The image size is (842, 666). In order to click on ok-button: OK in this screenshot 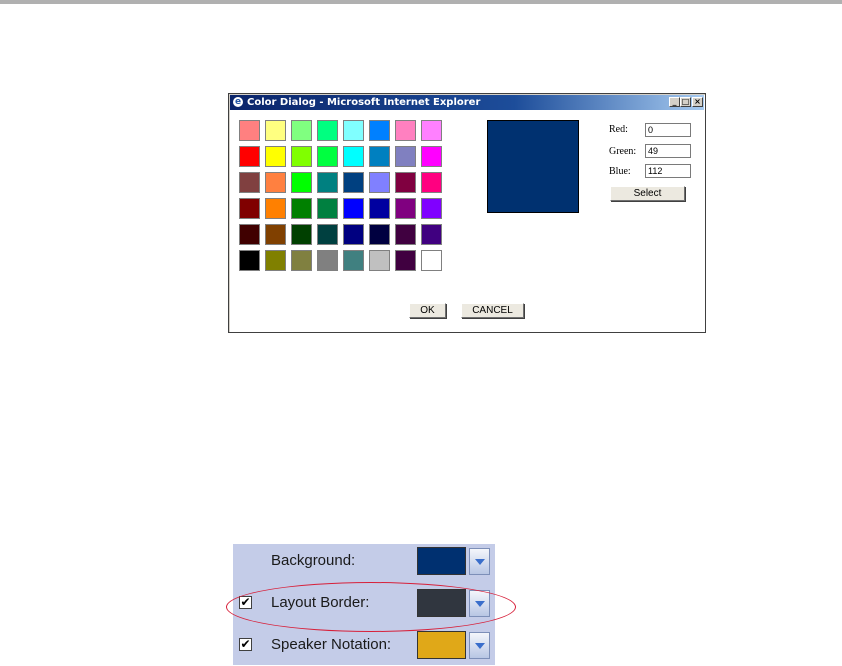, I will do `click(427, 310)`.